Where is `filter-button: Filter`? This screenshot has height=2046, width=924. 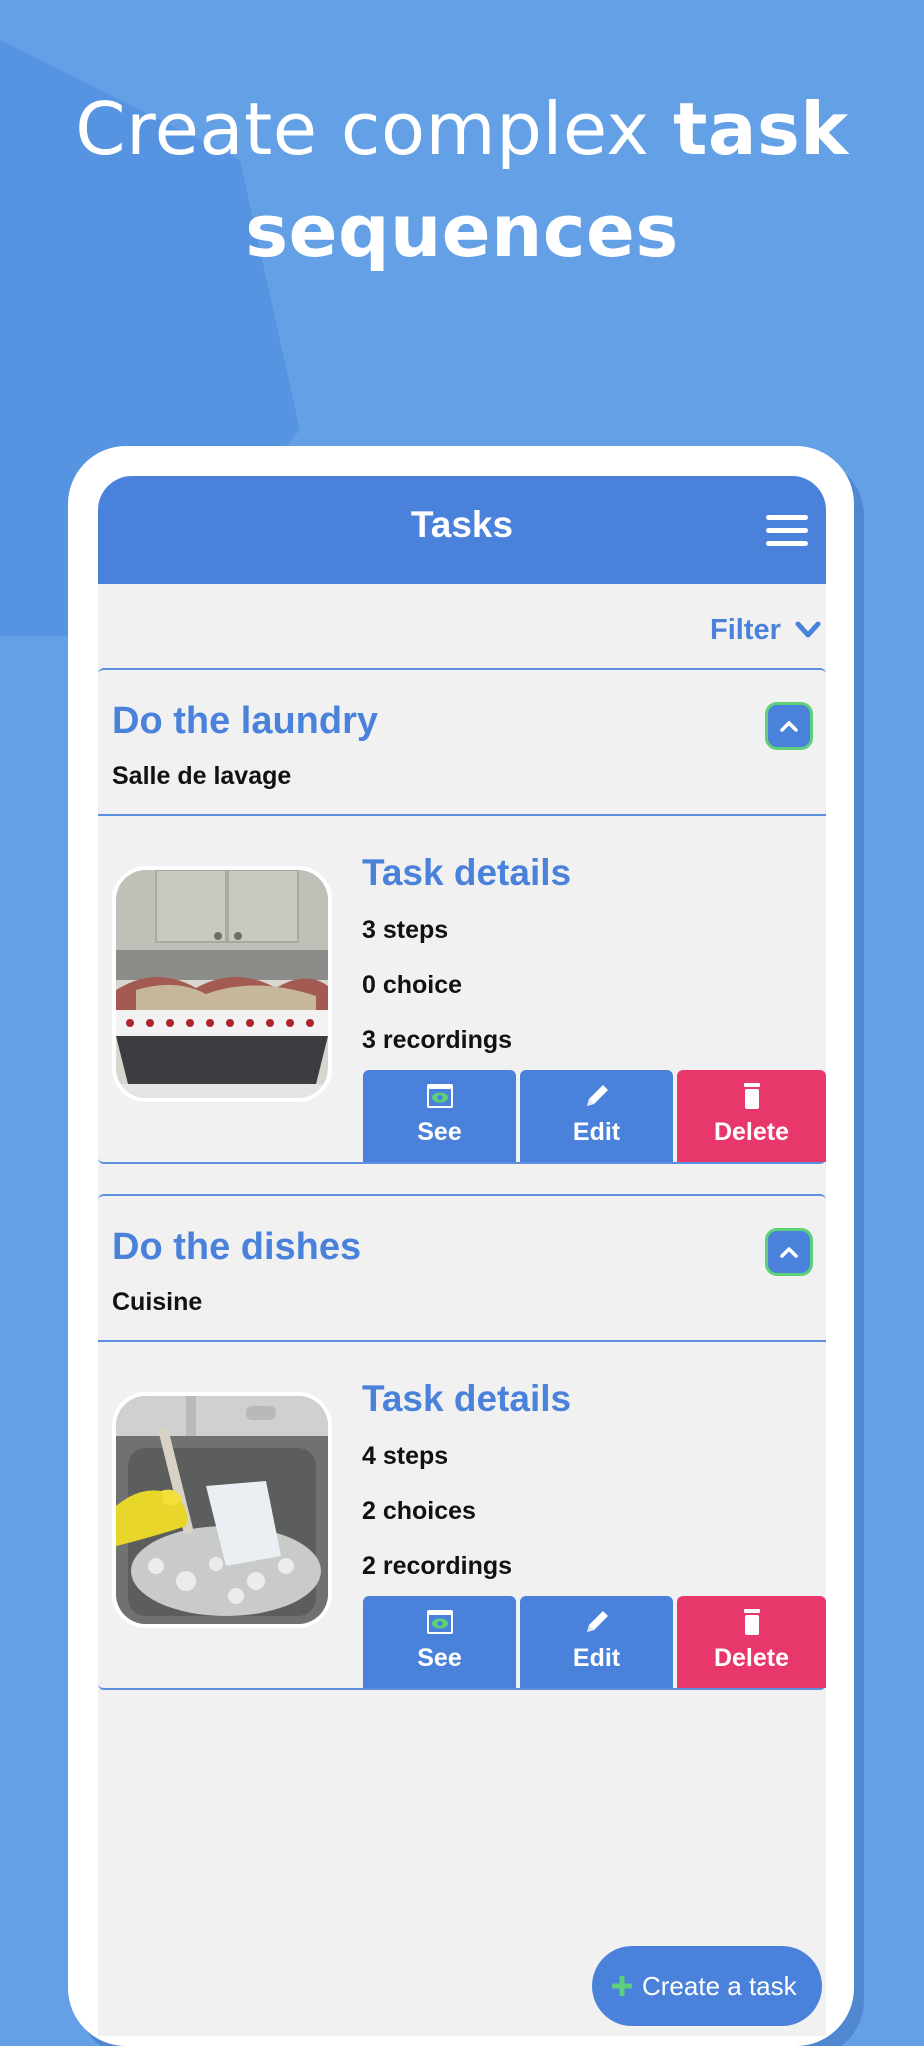 filter-button: Filter is located at coordinates (765, 630).